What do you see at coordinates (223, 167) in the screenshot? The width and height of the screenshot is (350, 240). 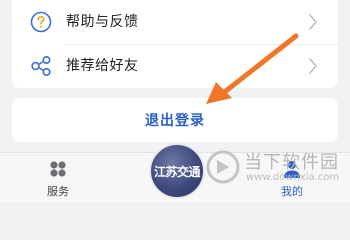 I see `watermark-logo-icon` at bounding box center [223, 167].